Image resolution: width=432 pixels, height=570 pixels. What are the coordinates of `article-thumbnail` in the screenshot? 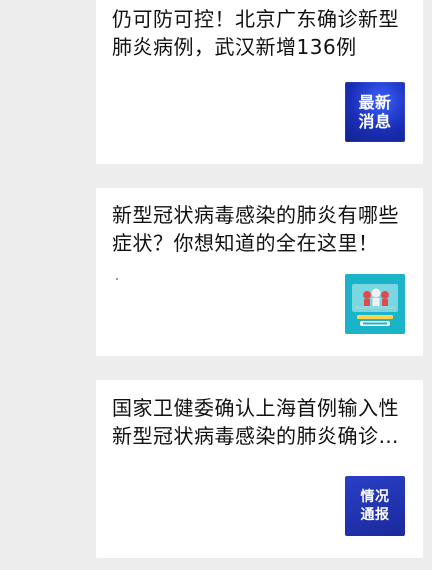 It's located at (375, 304).